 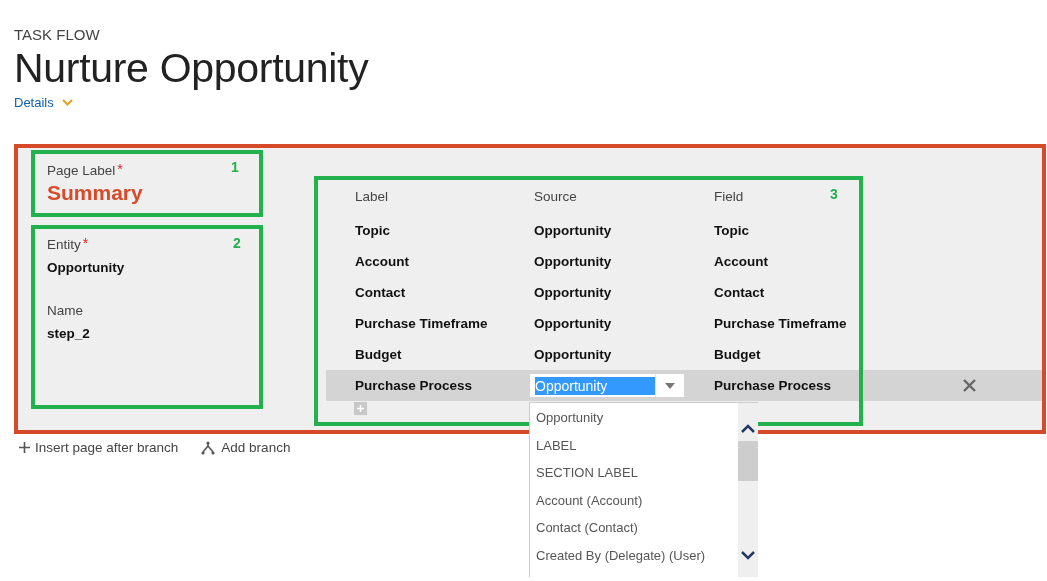 What do you see at coordinates (99, 447) in the screenshot?
I see `insert-page-link: Insert page after branch` at bounding box center [99, 447].